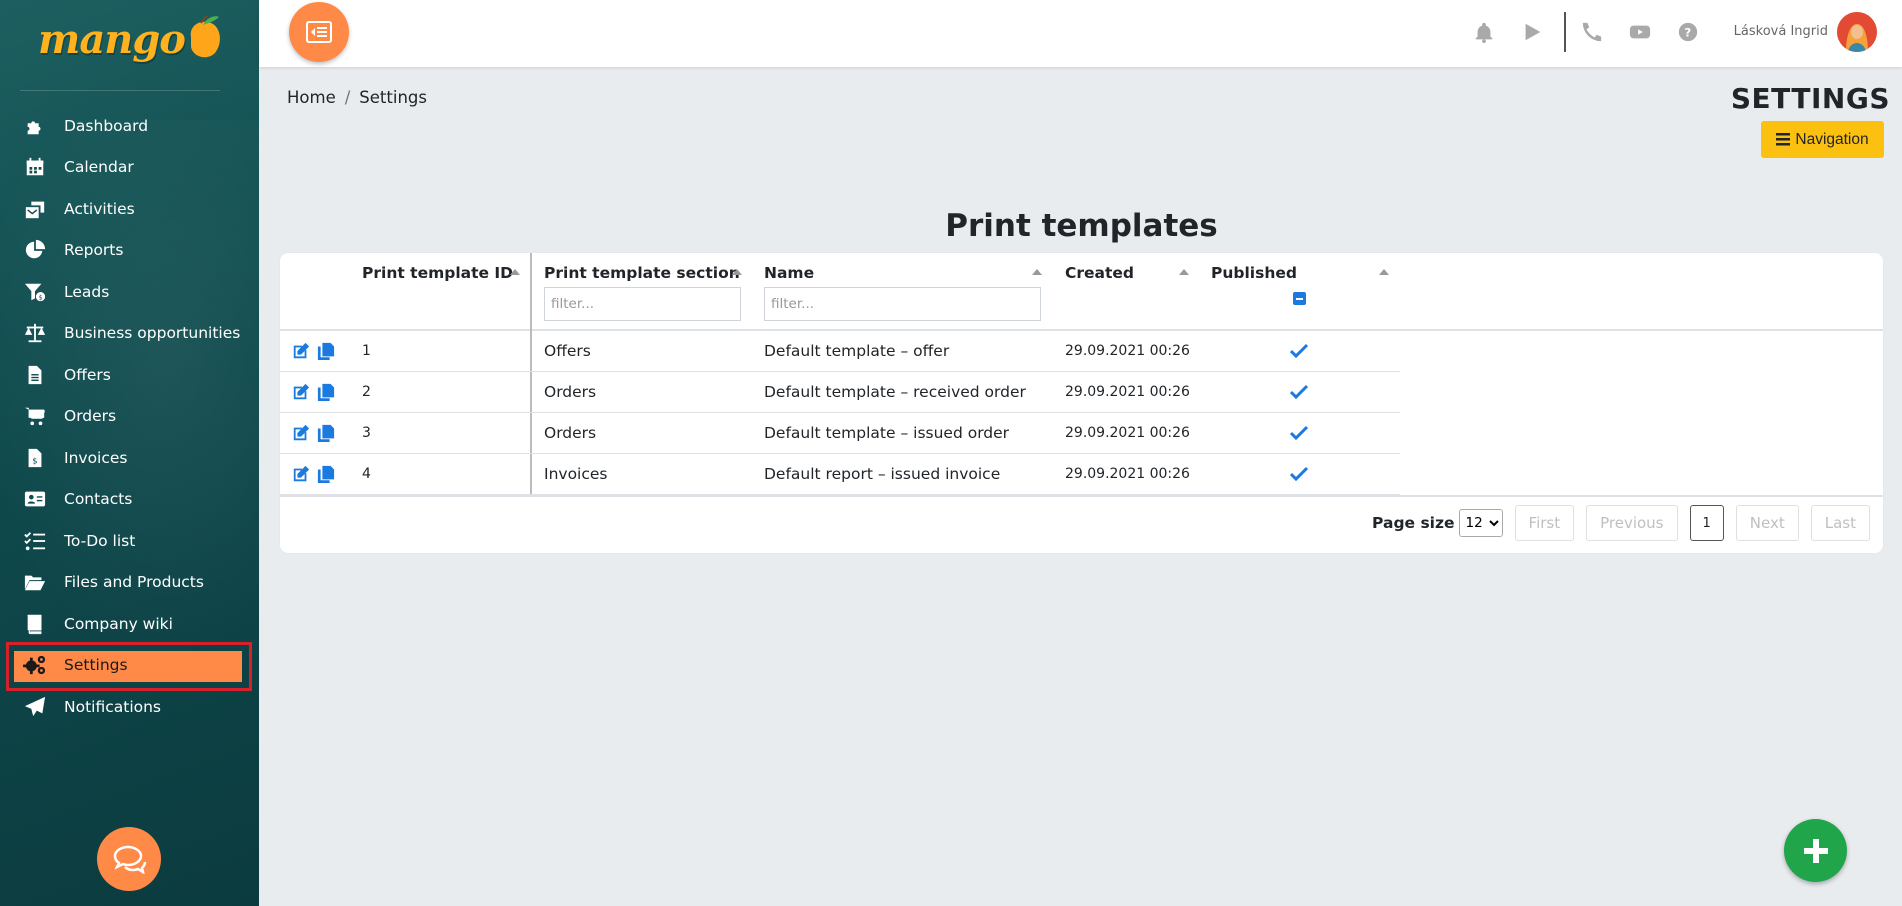 This screenshot has width=1902, height=906. Describe the element at coordinates (642, 273) in the screenshot. I see `column-header-section: Print template section` at that location.